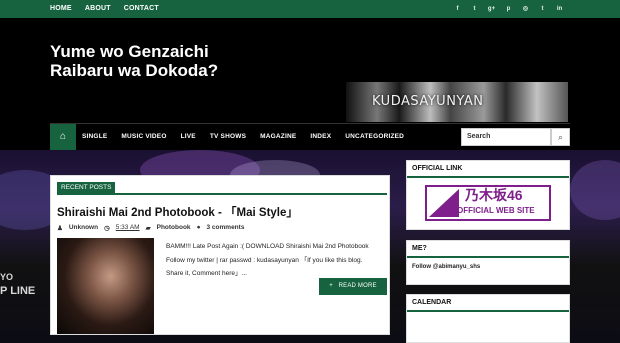  I want to click on twitter-follow: Follow @abimanyu_shs, so click(446, 267).